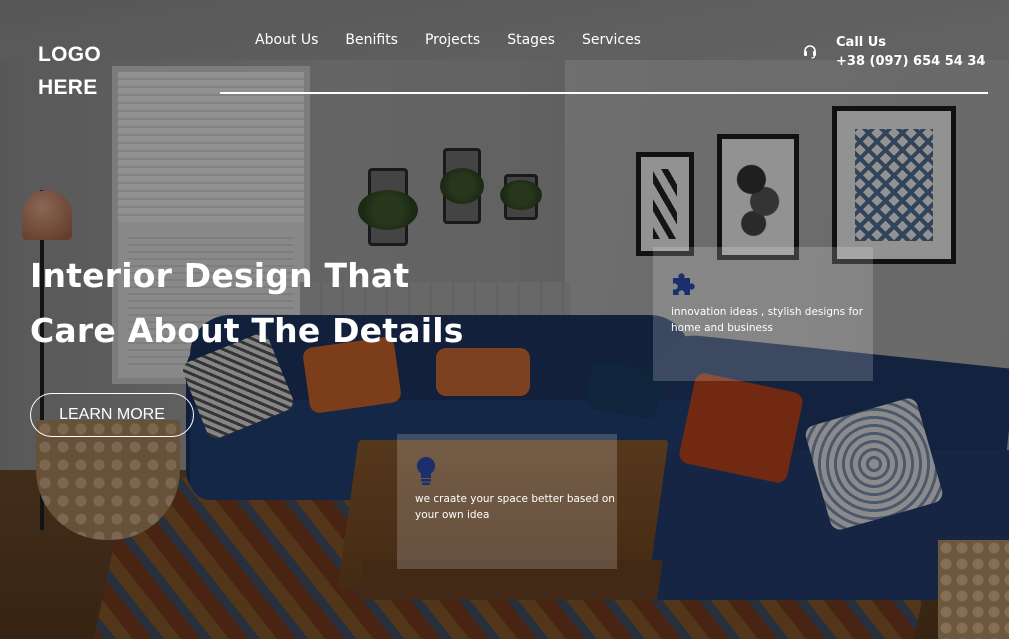 This screenshot has width=1009, height=639. Describe the element at coordinates (70, 54) in the screenshot. I see `logo-line-1: LOGO` at that location.